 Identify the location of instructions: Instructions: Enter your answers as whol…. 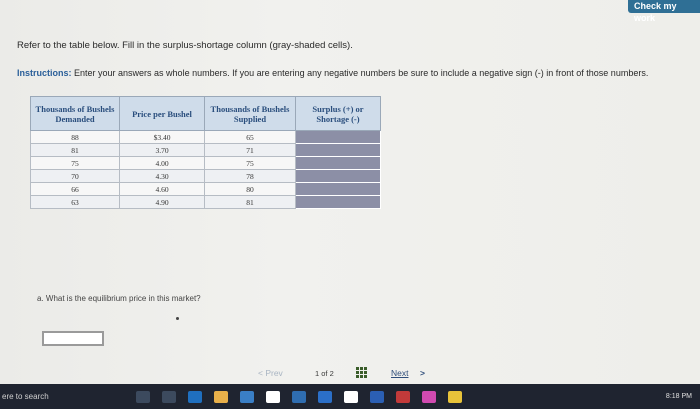
(337, 73).